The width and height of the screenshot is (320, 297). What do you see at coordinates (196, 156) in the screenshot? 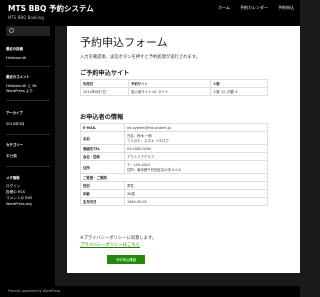
I see `row-value: アウトドアクラブ` at bounding box center [196, 156].